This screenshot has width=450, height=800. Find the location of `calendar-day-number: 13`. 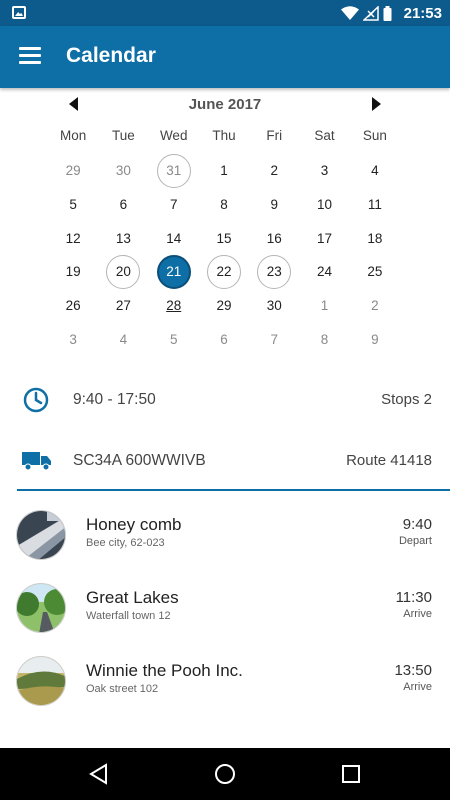

calendar-day-number: 13 is located at coordinates (123, 238).